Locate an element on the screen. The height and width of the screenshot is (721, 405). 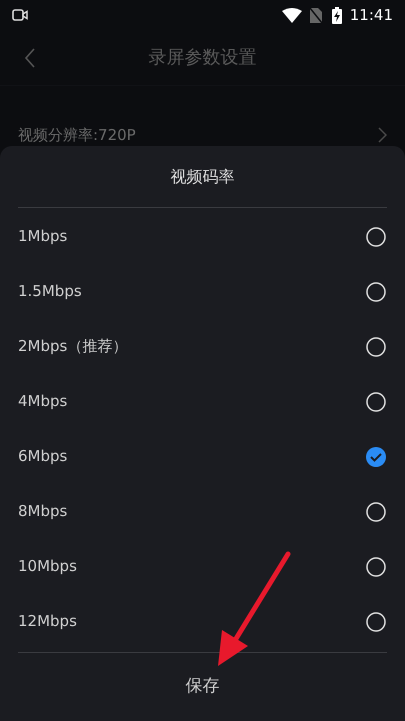
option-label: 8Mbps is located at coordinates (43, 511).